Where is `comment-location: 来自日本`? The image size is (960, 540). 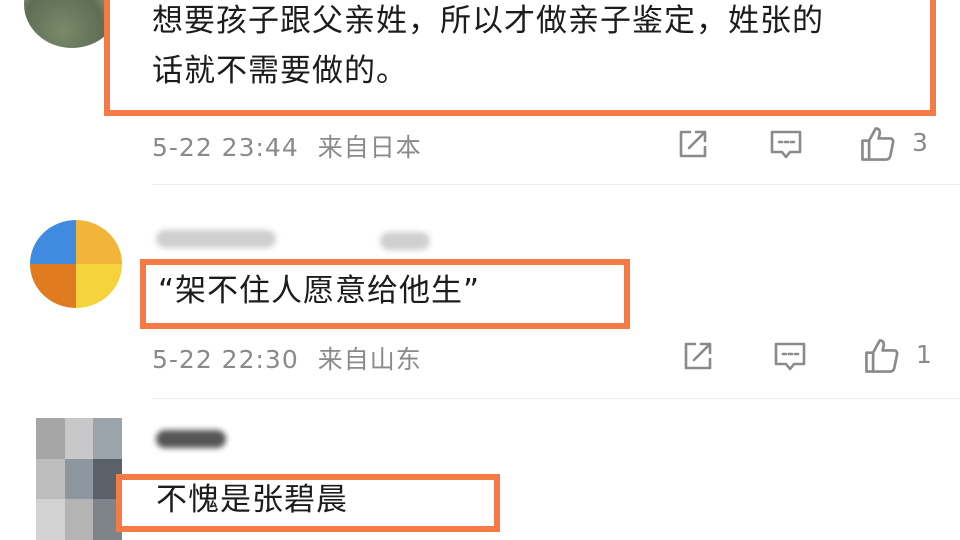
comment-location: 来自日本 is located at coordinates (369, 147).